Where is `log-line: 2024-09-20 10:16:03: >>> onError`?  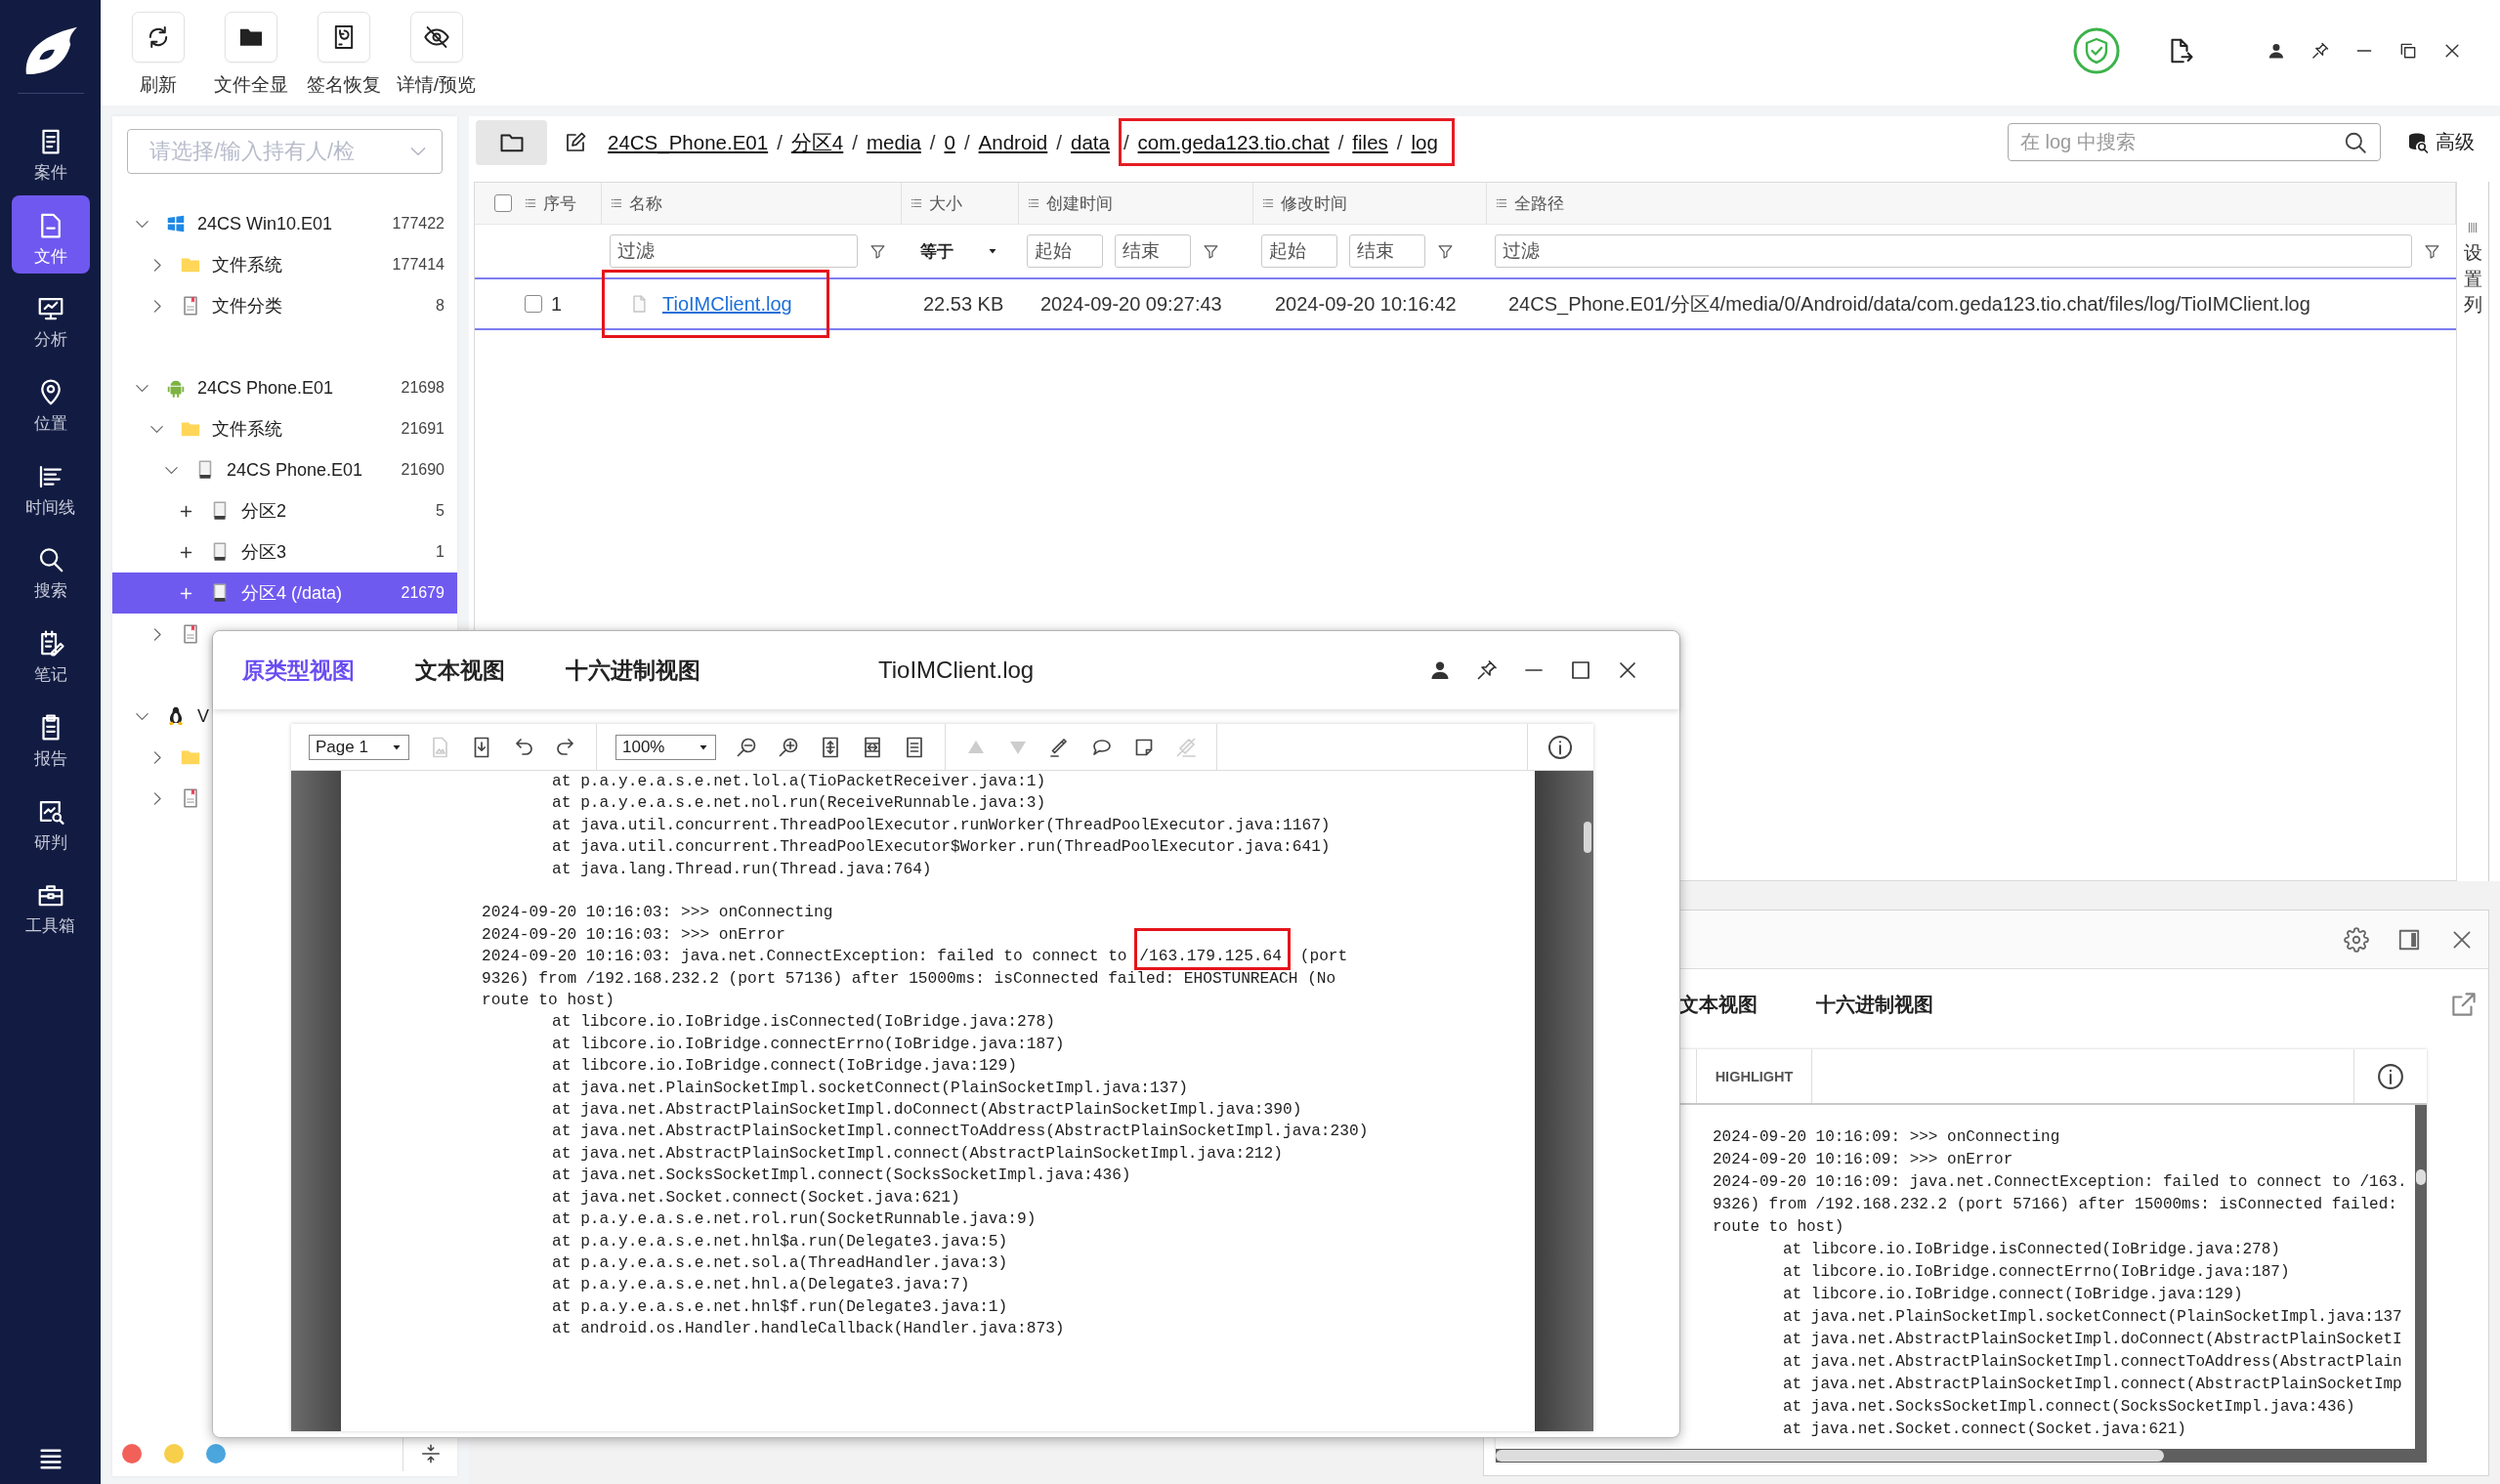
log-line: 2024-09-20 10:16:03: >>> onError is located at coordinates (634, 935).